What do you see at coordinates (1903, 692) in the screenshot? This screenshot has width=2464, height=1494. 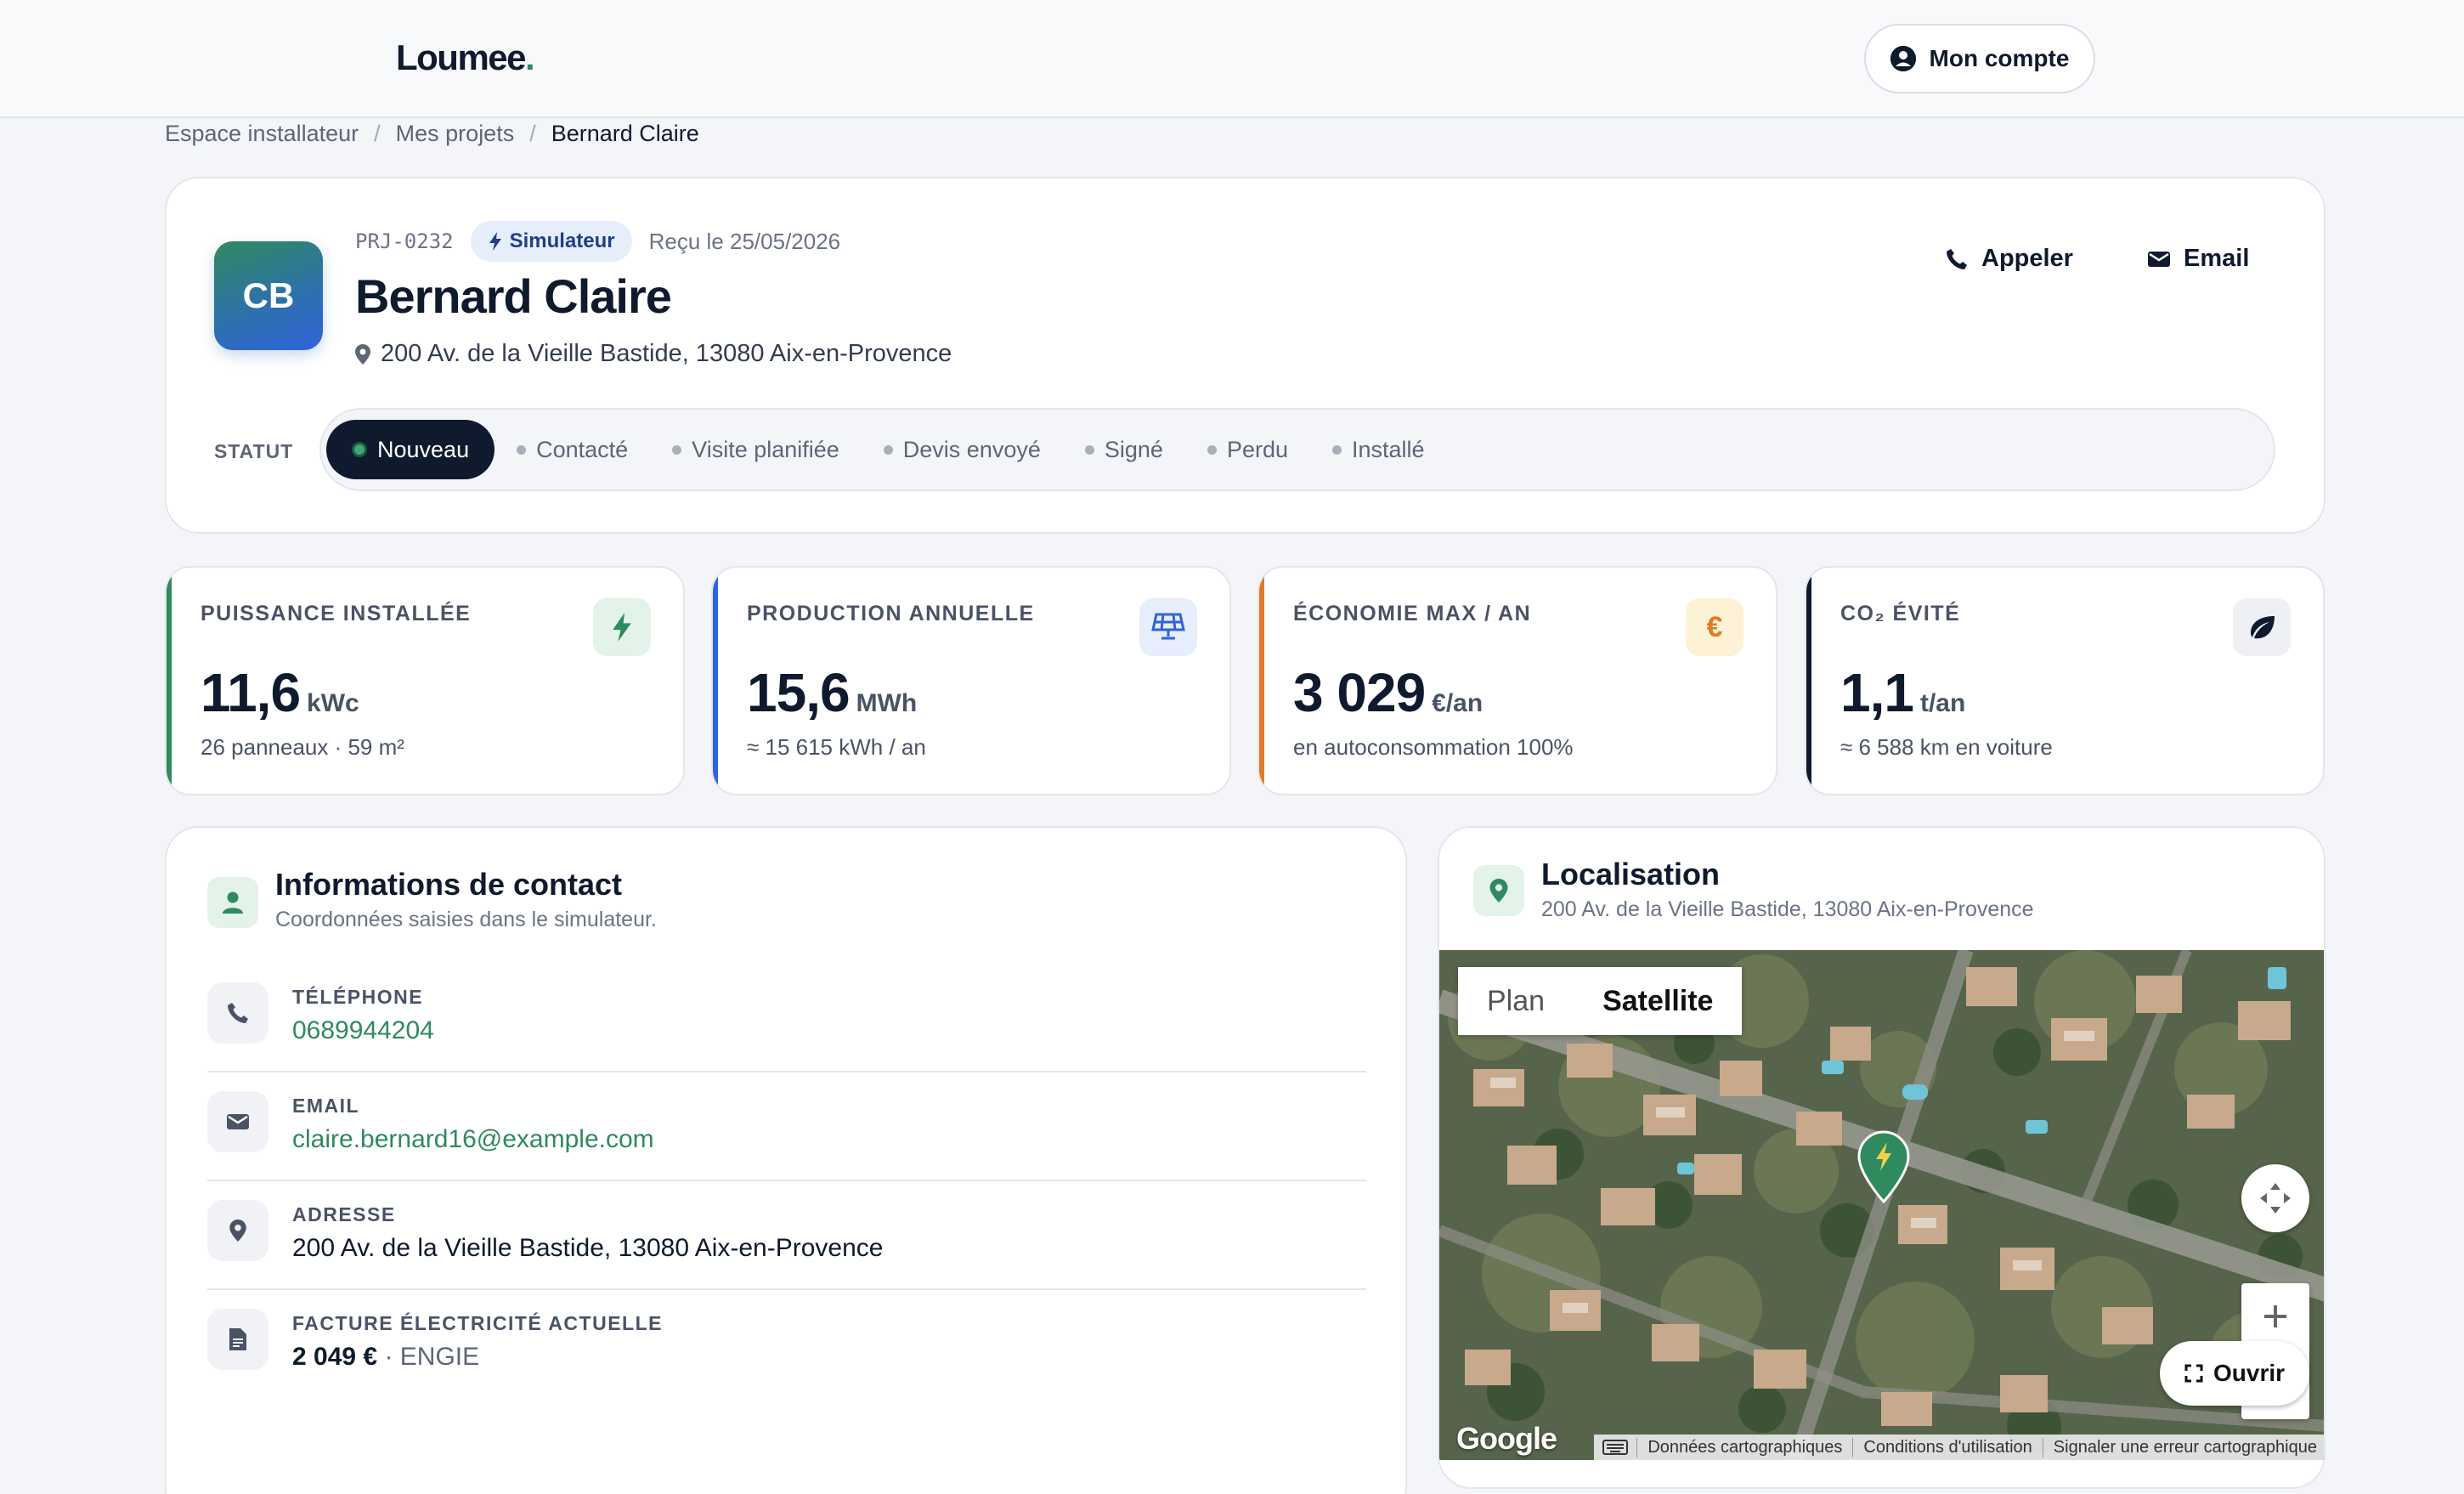 I see `stat-value: 1,1 t/an` at bounding box center [1903, 692].